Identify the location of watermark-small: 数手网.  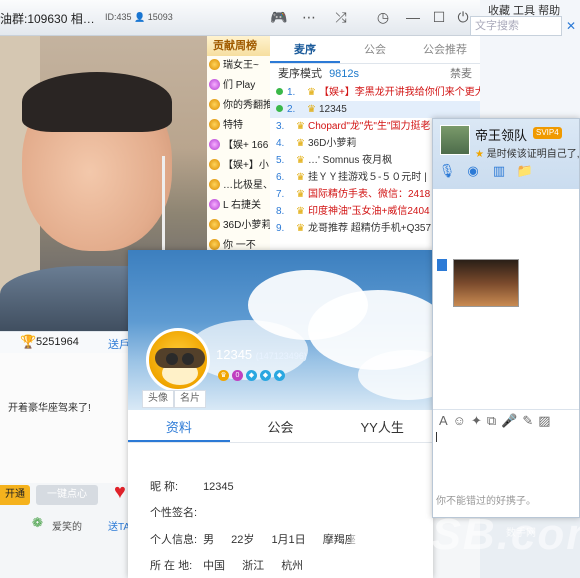
(521, 533).